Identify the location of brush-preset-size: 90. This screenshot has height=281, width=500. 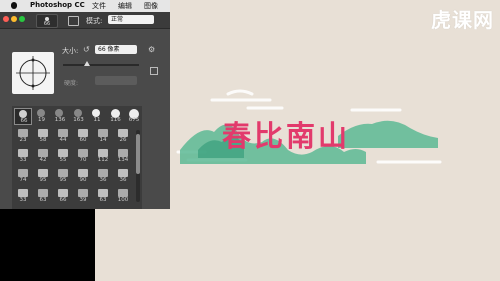
(83, 180).